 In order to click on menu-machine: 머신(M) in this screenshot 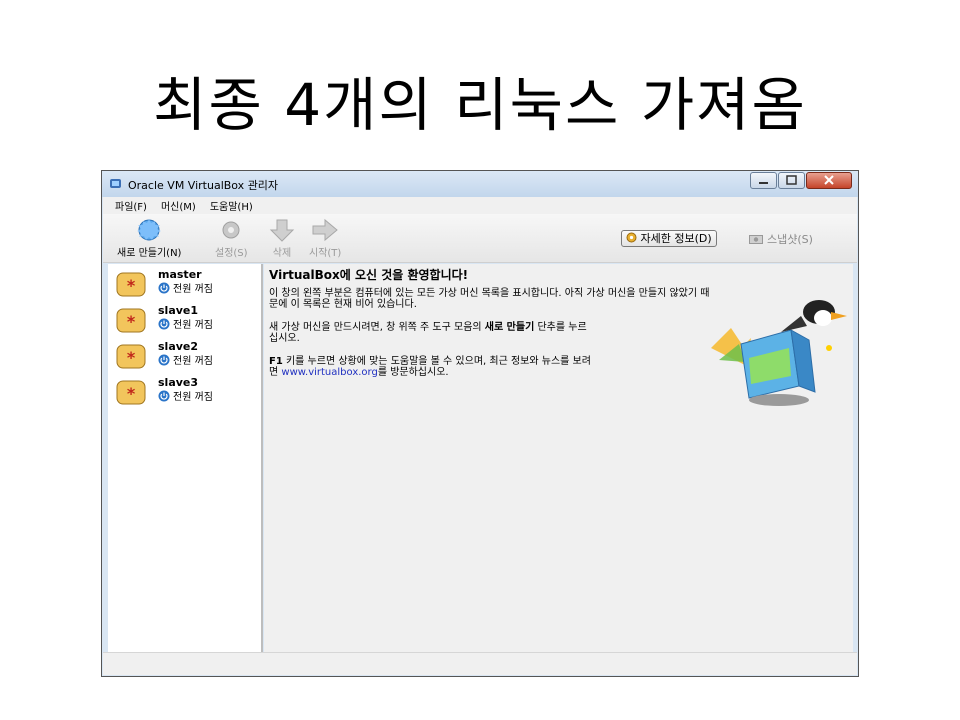, I will do `click(178, 205)`.